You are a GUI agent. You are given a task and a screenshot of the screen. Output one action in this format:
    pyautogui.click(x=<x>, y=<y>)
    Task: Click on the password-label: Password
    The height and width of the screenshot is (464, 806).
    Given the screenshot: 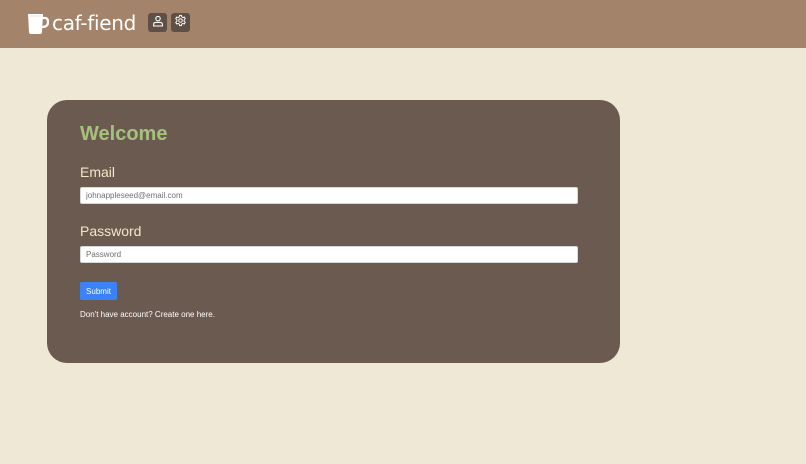 What is the action you would take?
    pyautogui.click(x=111, y=231)
    